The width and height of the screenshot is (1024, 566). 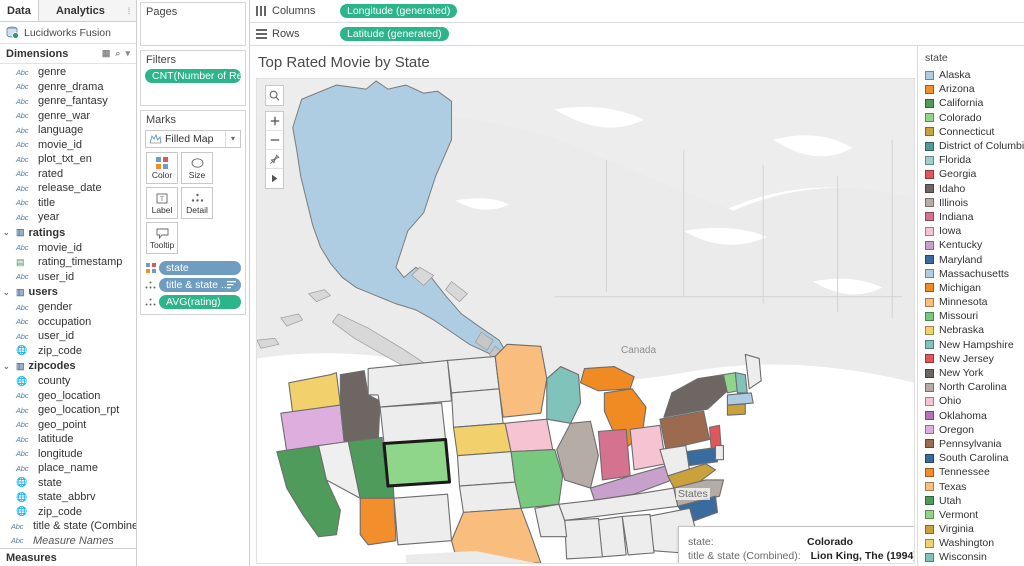 What do you see at coordinates (68, 322) in the screenshot?
I see `field-occupation: Abc occupation` at bounding box center [68, 322].